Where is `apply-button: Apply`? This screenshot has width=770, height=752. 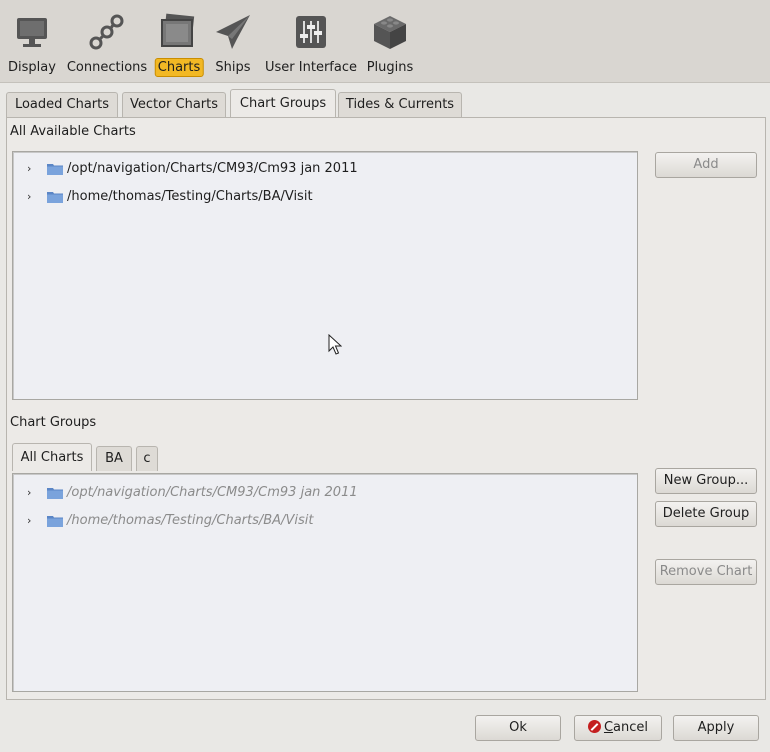
apply-button: Apply is located at coordinates (716, 728).